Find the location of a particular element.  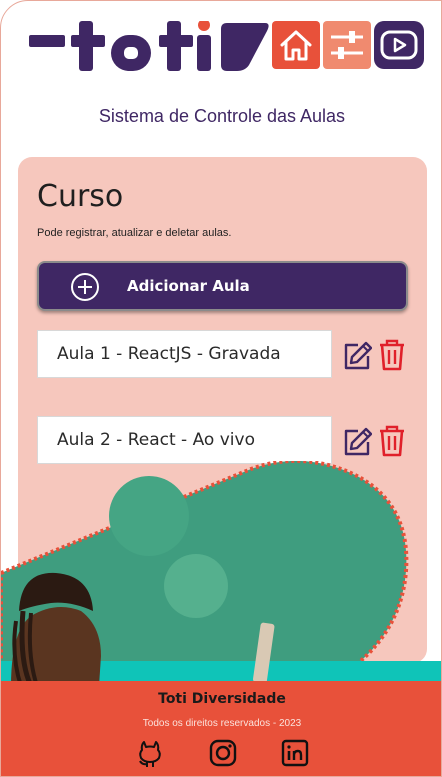

lesson-item: Aula 2 - React - Ao vivo is located at coordinates (184, 440).